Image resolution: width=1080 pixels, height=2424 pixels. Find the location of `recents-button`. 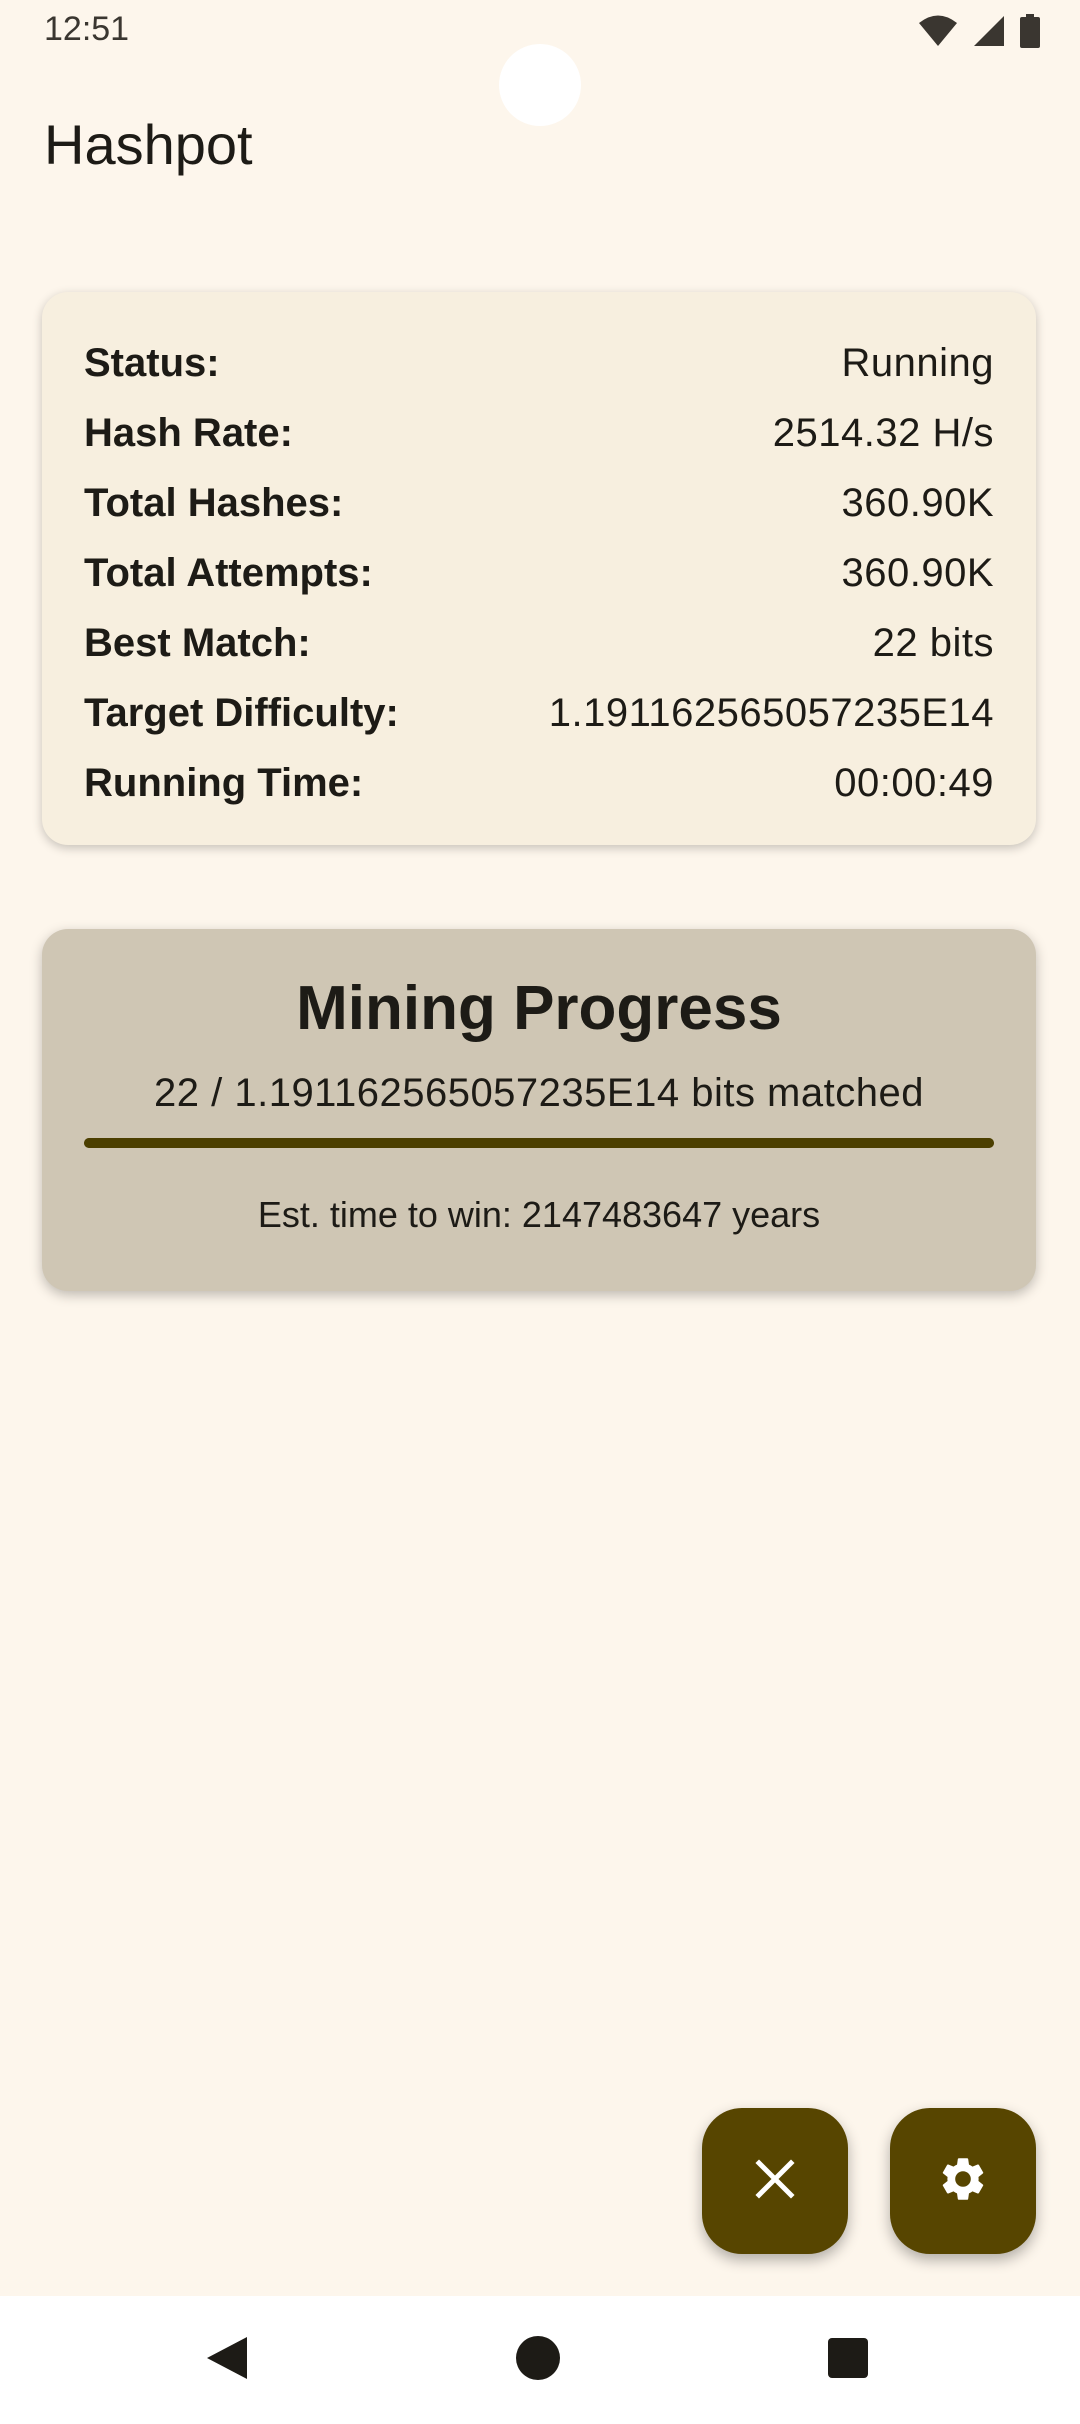

recents-button is located at coordinates (848, 2360).